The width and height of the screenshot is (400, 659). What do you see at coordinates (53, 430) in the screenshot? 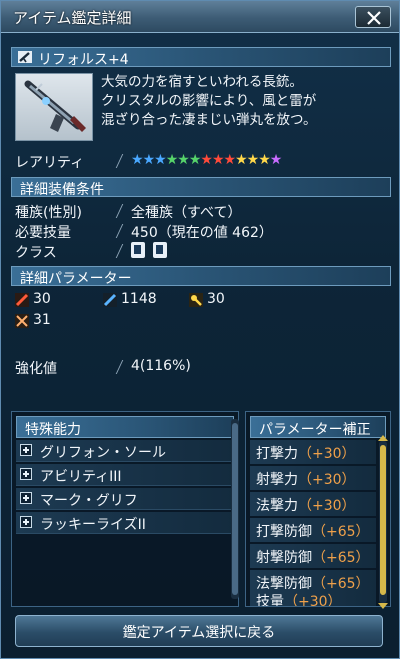
I see `abilities-header-label: 特殊能力` at bounding box center [53, 430].